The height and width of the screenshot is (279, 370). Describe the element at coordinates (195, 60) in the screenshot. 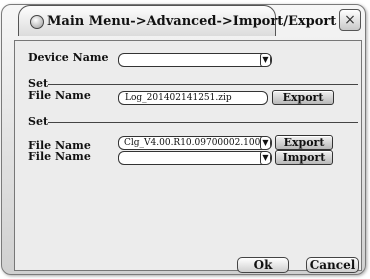

I see `device-name-select: ▼` at that location.